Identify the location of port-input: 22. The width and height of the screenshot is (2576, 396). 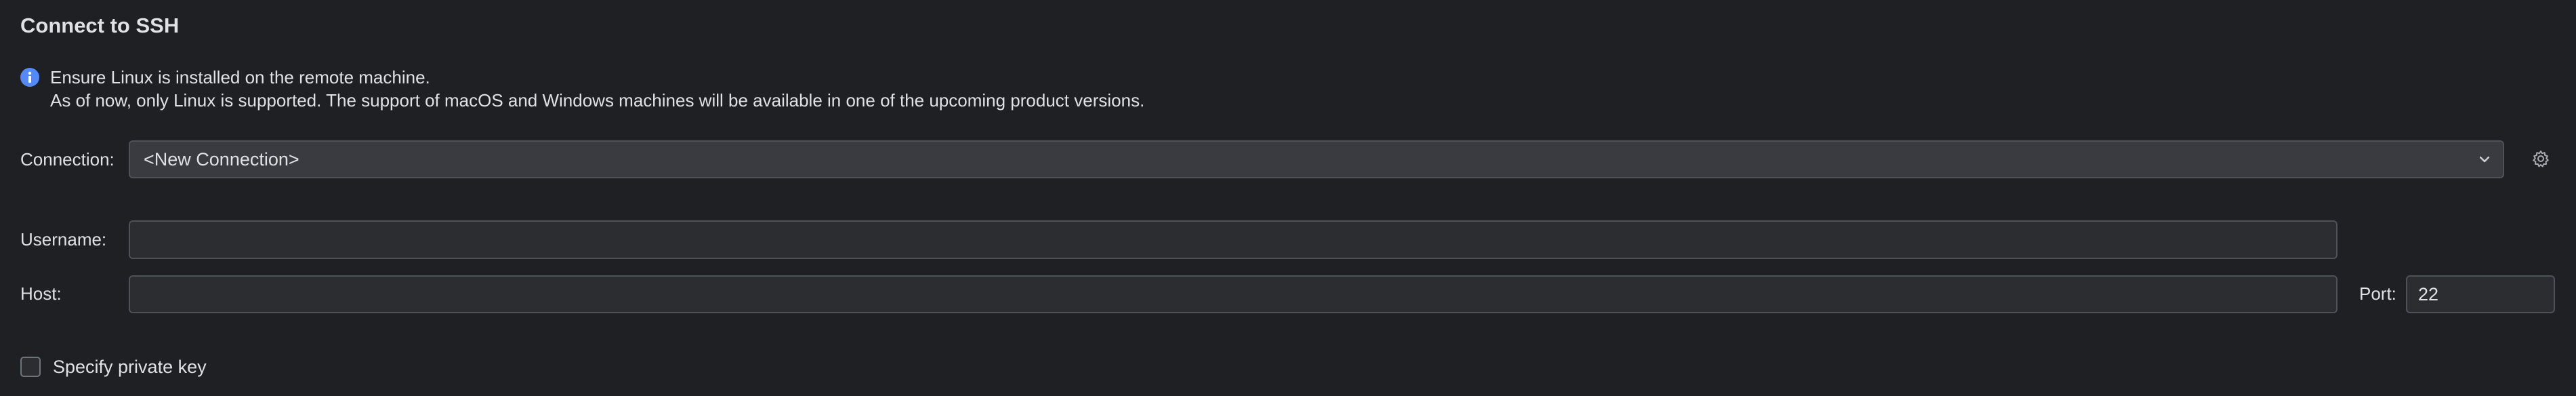
(2480, 294).